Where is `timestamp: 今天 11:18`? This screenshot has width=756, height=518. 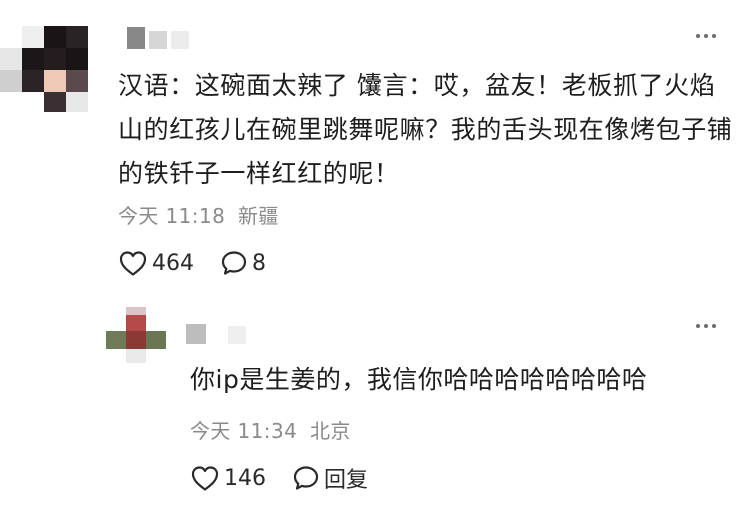
timestamp: 今天 11:18 is located at coordinates (172, 216).